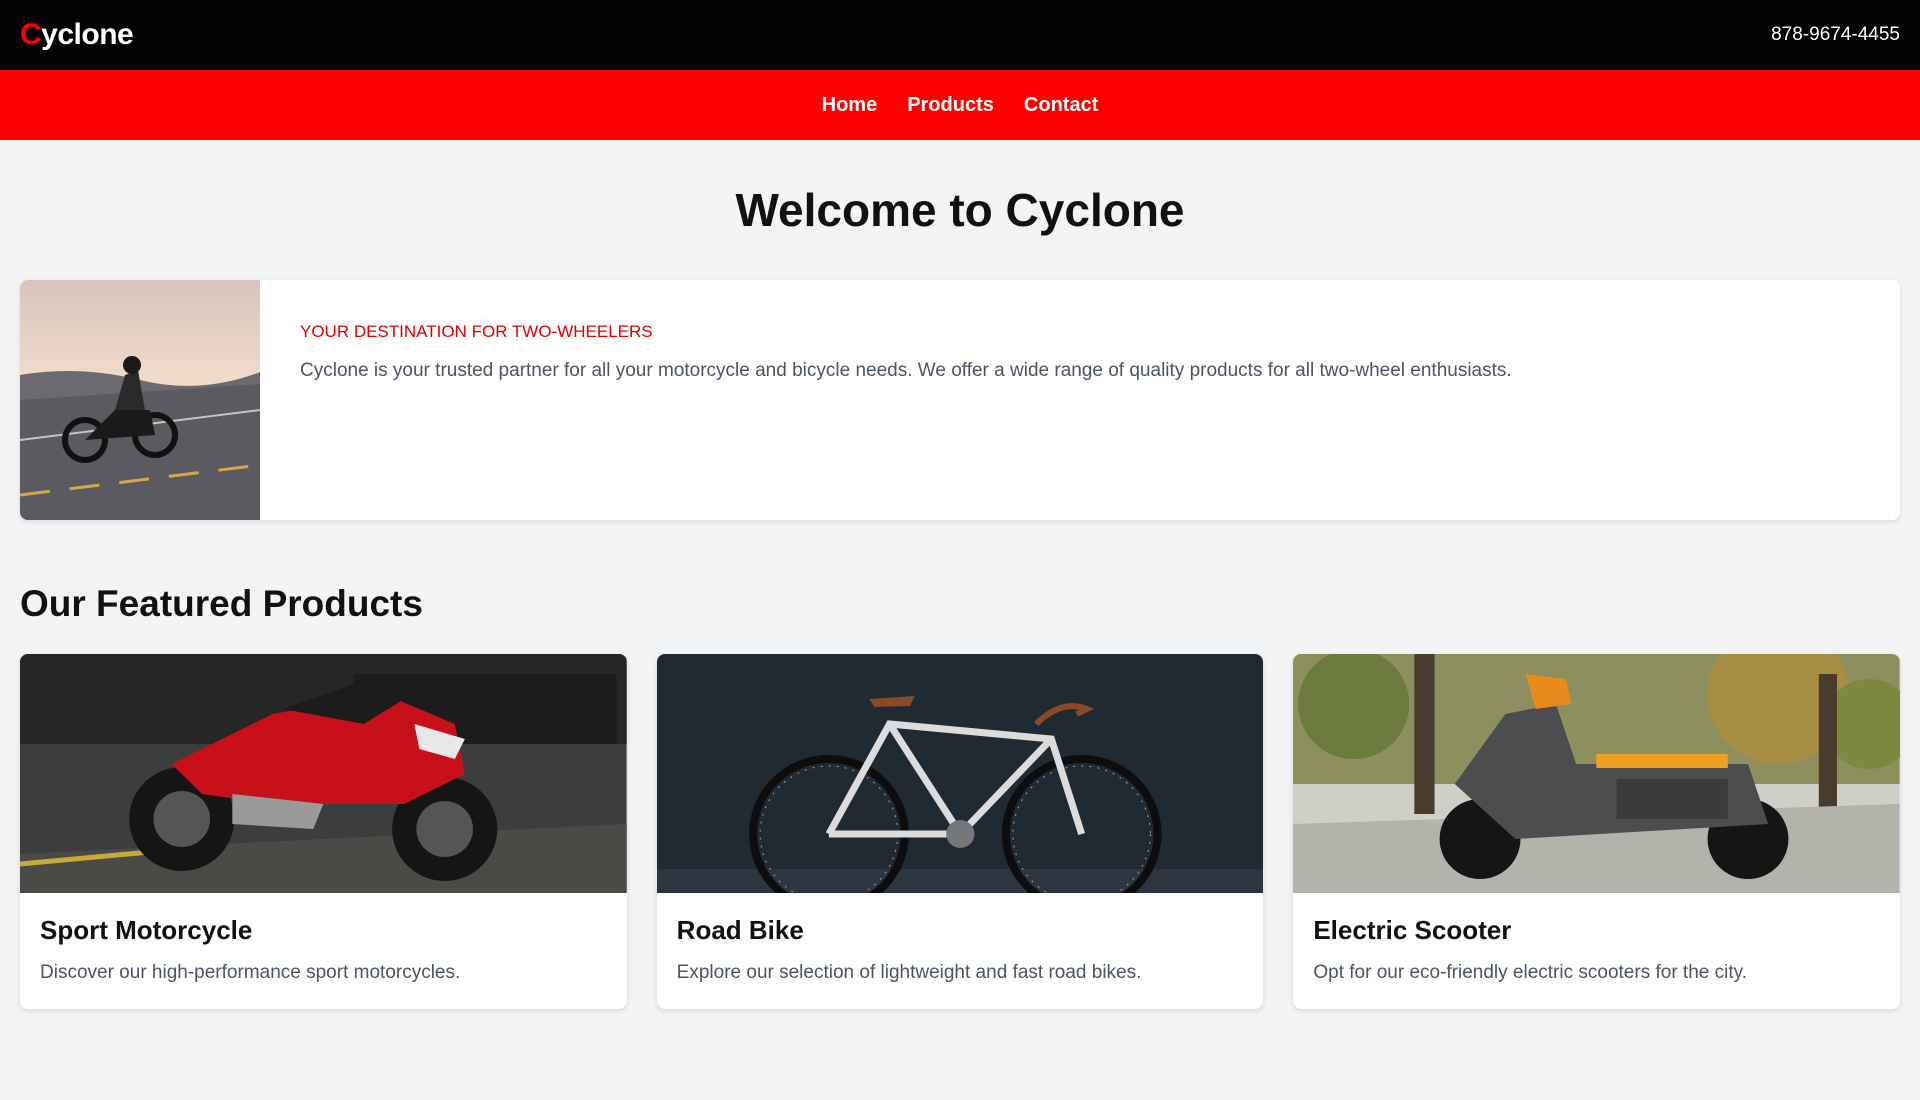 This screenshot has height=1100, width=1920. I want to click on site-logo: Cyclone, so click(77, 35).